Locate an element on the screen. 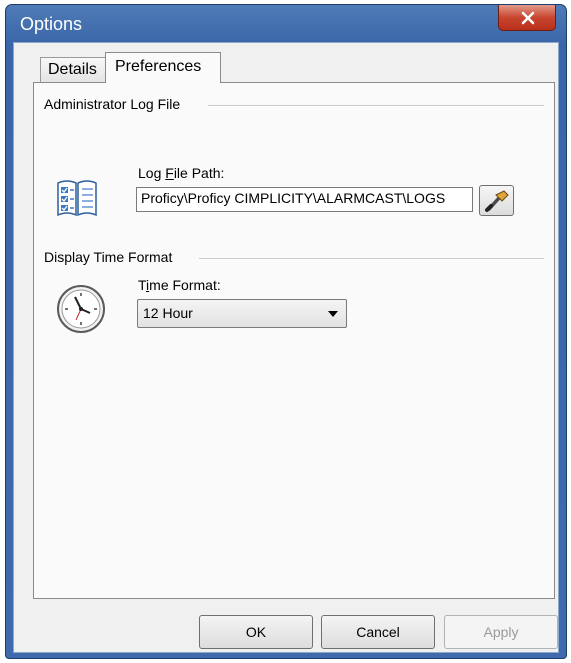 This screenshot has height=663, width=571. wrench-icon is located at coordinates (497, 201).